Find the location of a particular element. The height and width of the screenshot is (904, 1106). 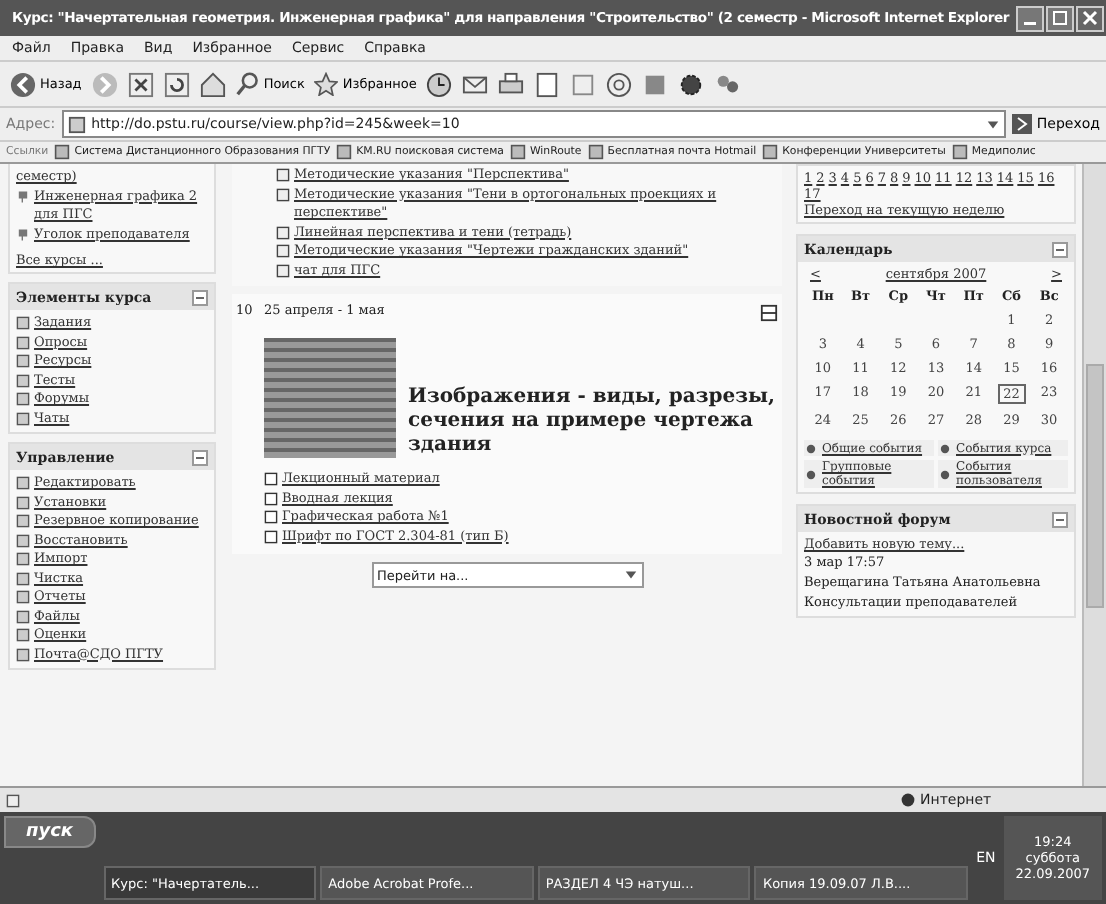

scrollbar is located at coordinates (1094, 475).